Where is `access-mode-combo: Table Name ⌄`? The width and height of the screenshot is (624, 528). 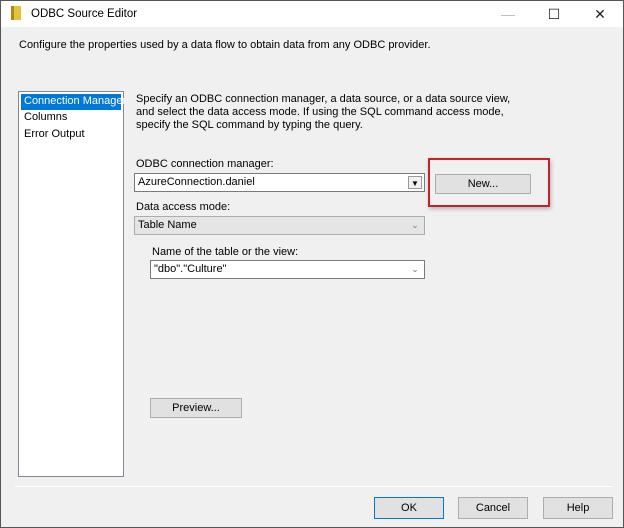
access-mode-combo: Table Name ⌄ is located at coordinates (279, 225).